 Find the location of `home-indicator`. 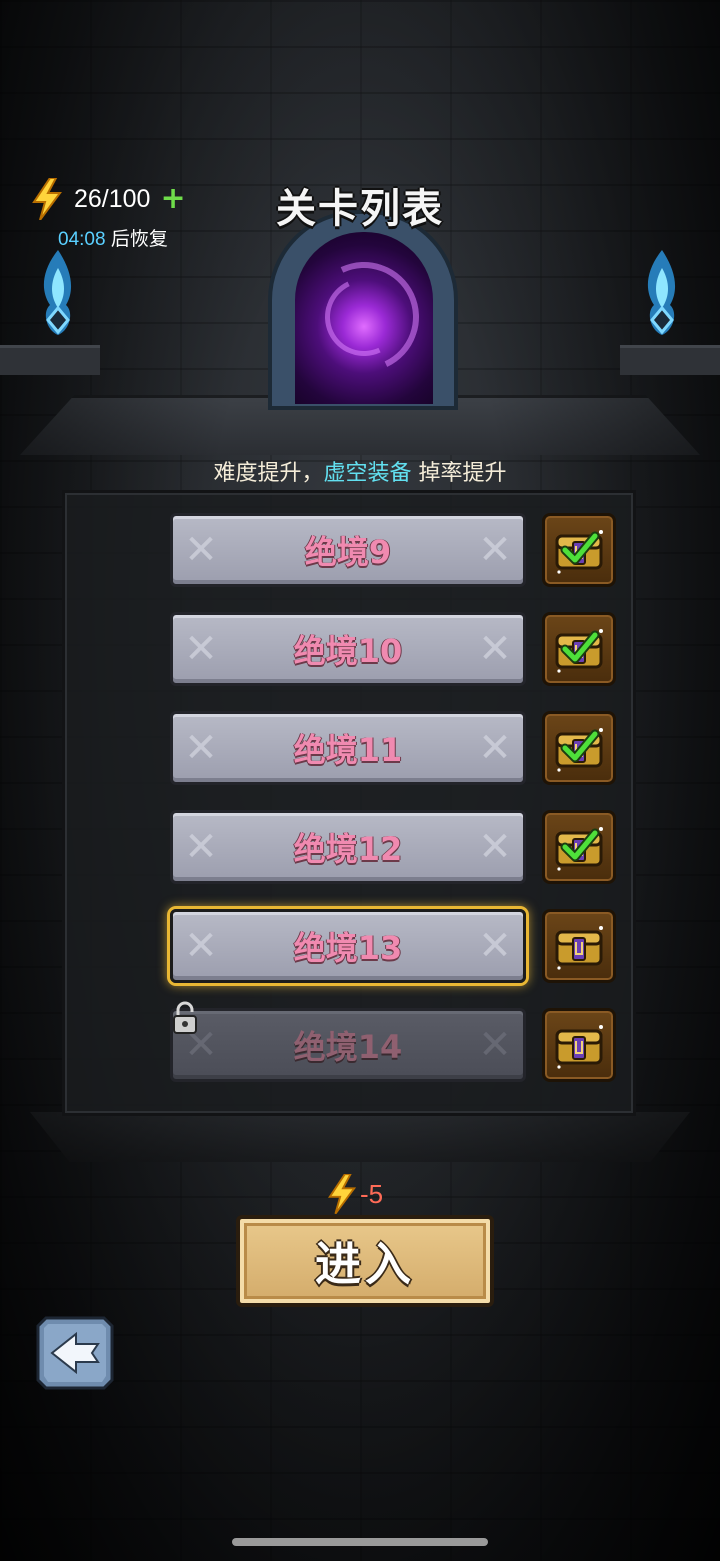

home-indicator is located at coordinates (360, 1542).